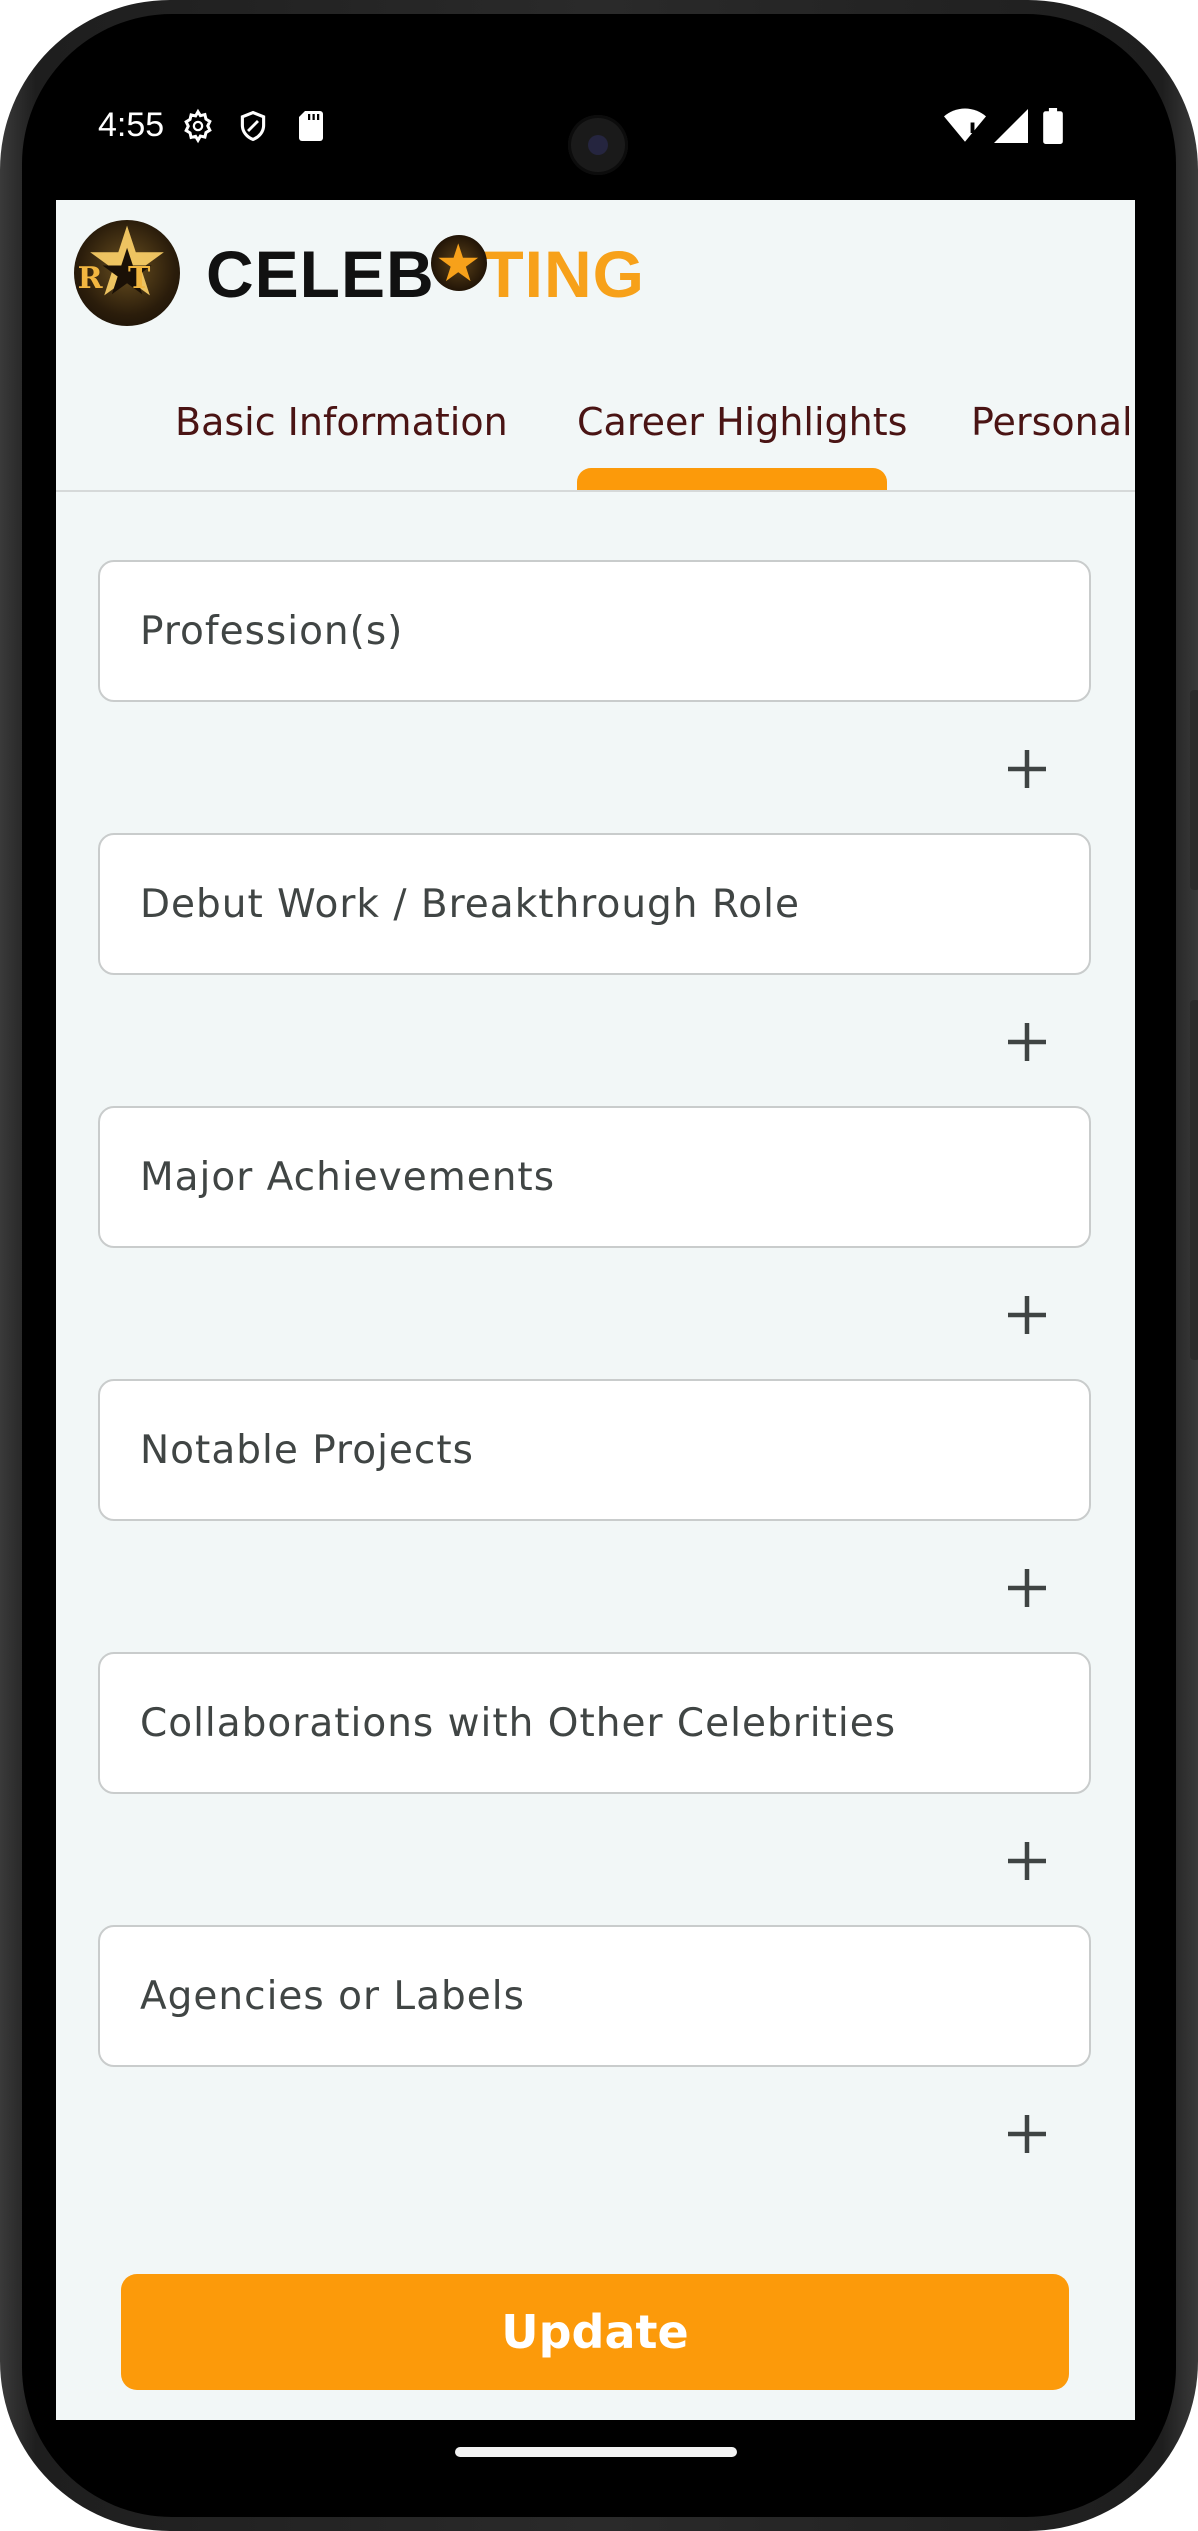 The height and width of the screenshot is (2531, 1198). What do you see at coordinates (1194, 790) in the screenshot?
I see `volume-button` at bounding box center [1194, 790].